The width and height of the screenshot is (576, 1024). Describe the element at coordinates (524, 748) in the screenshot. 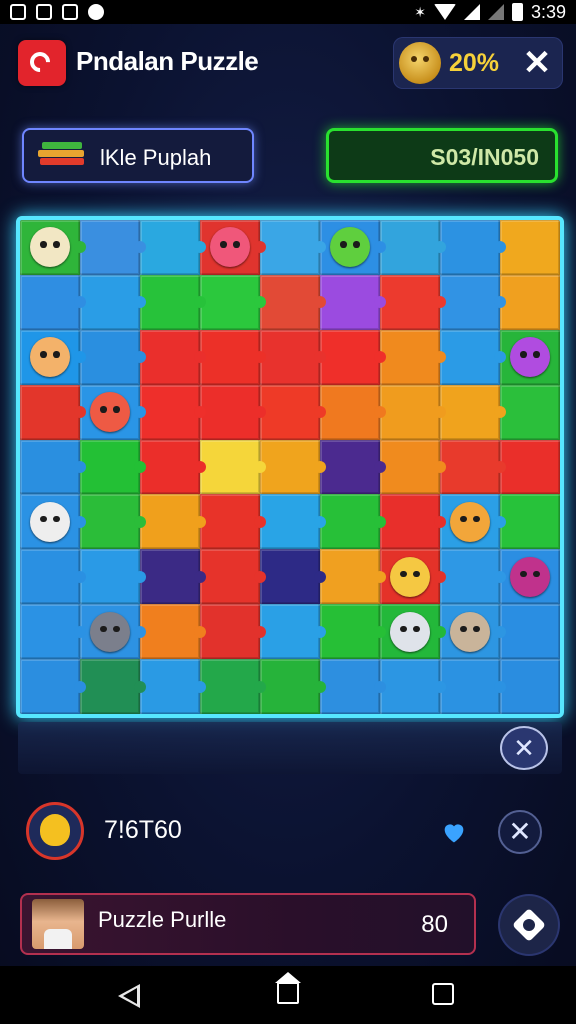

I see `board-close-button: ✕` at that location.